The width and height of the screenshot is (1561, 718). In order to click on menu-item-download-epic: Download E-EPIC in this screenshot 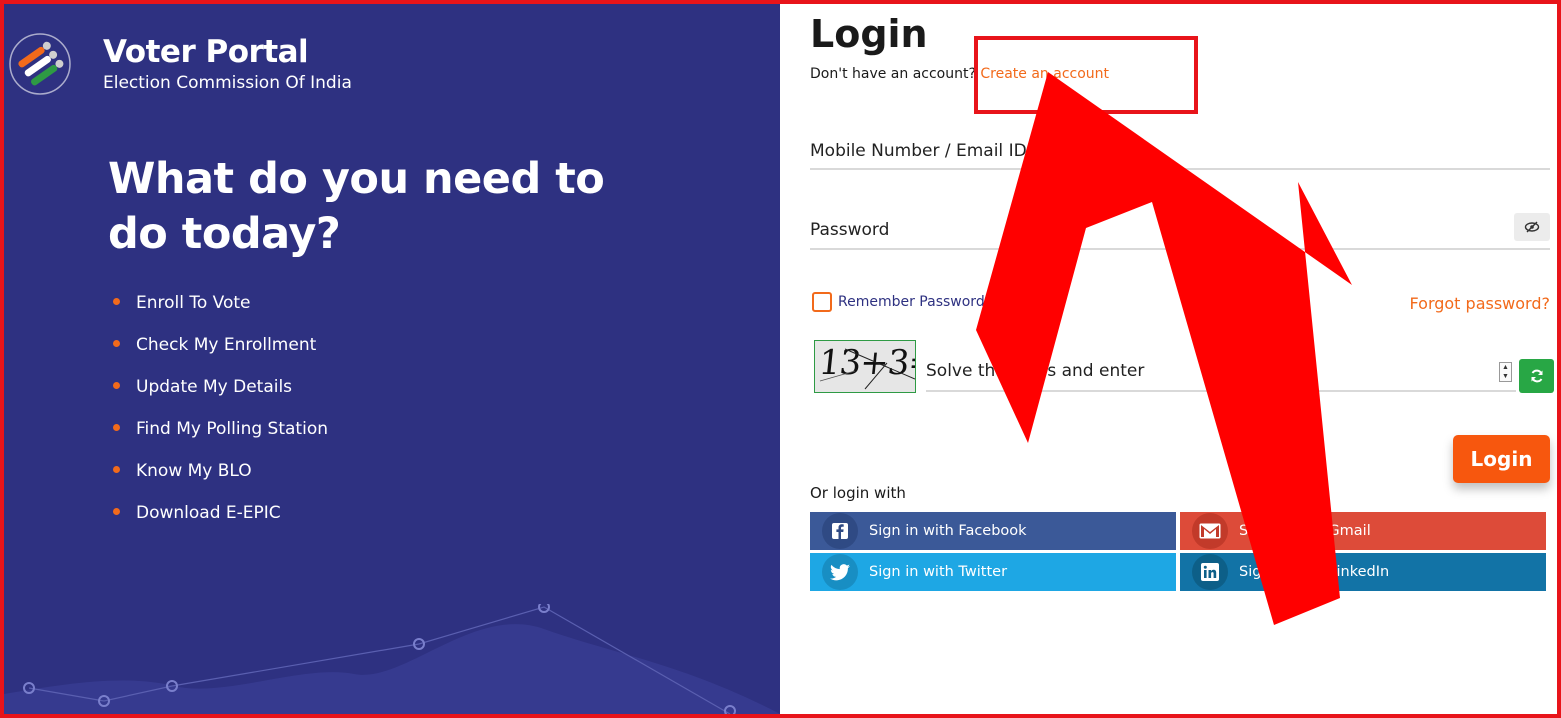, I will do `click(220, 513)`.